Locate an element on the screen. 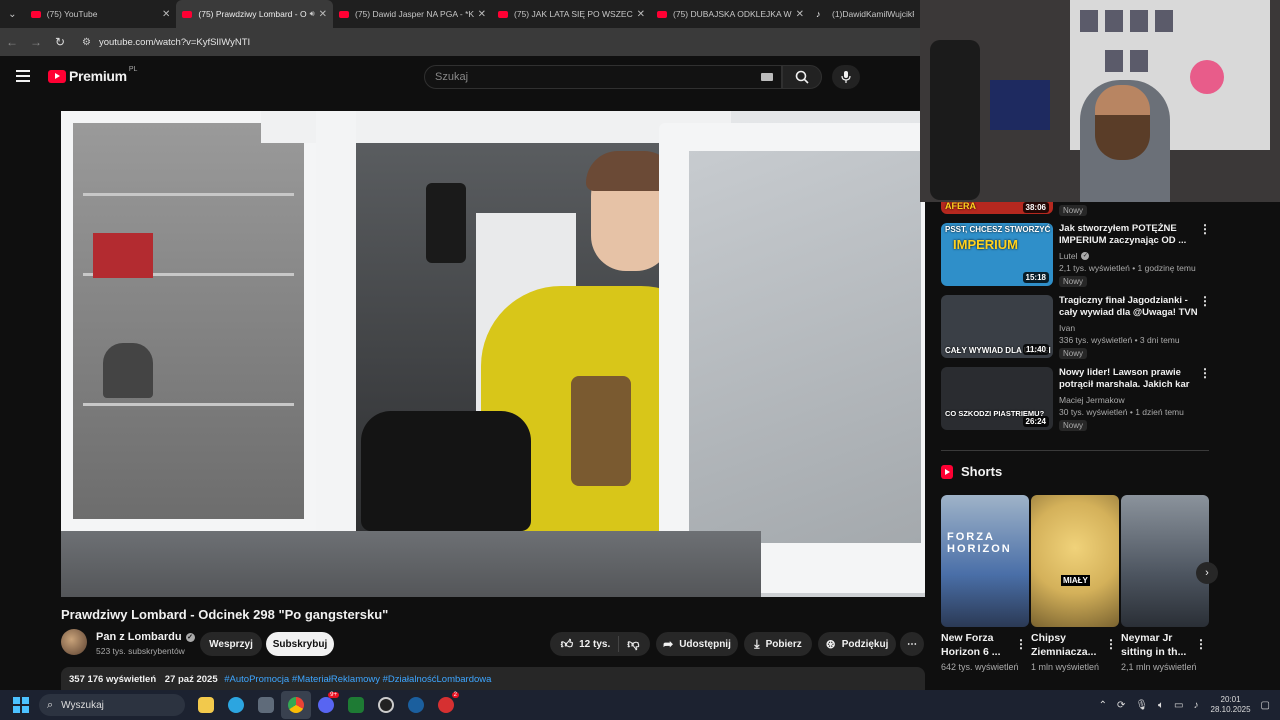 Image resolution: width=1280 pixels, height=720 pixels. notifications-icon: ▢ is located at coordinates (1265, 705).